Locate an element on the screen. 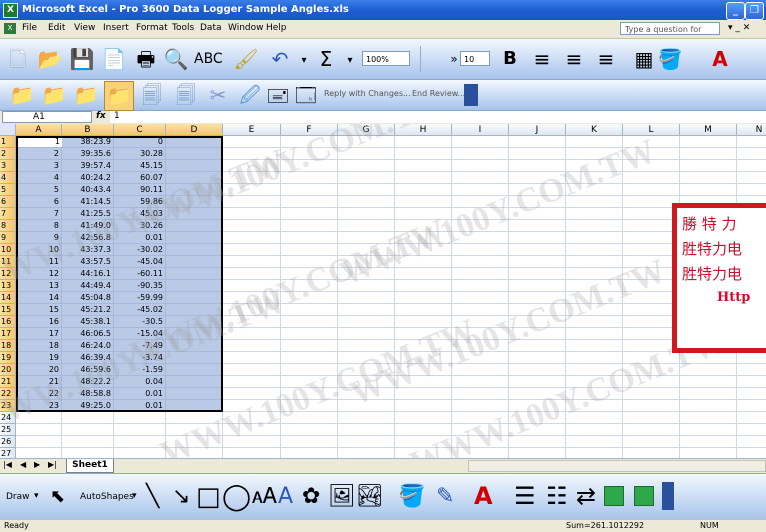 The height and width of the screenshot is (532, 766). cell-h4 is located at coordinates (423, 178).